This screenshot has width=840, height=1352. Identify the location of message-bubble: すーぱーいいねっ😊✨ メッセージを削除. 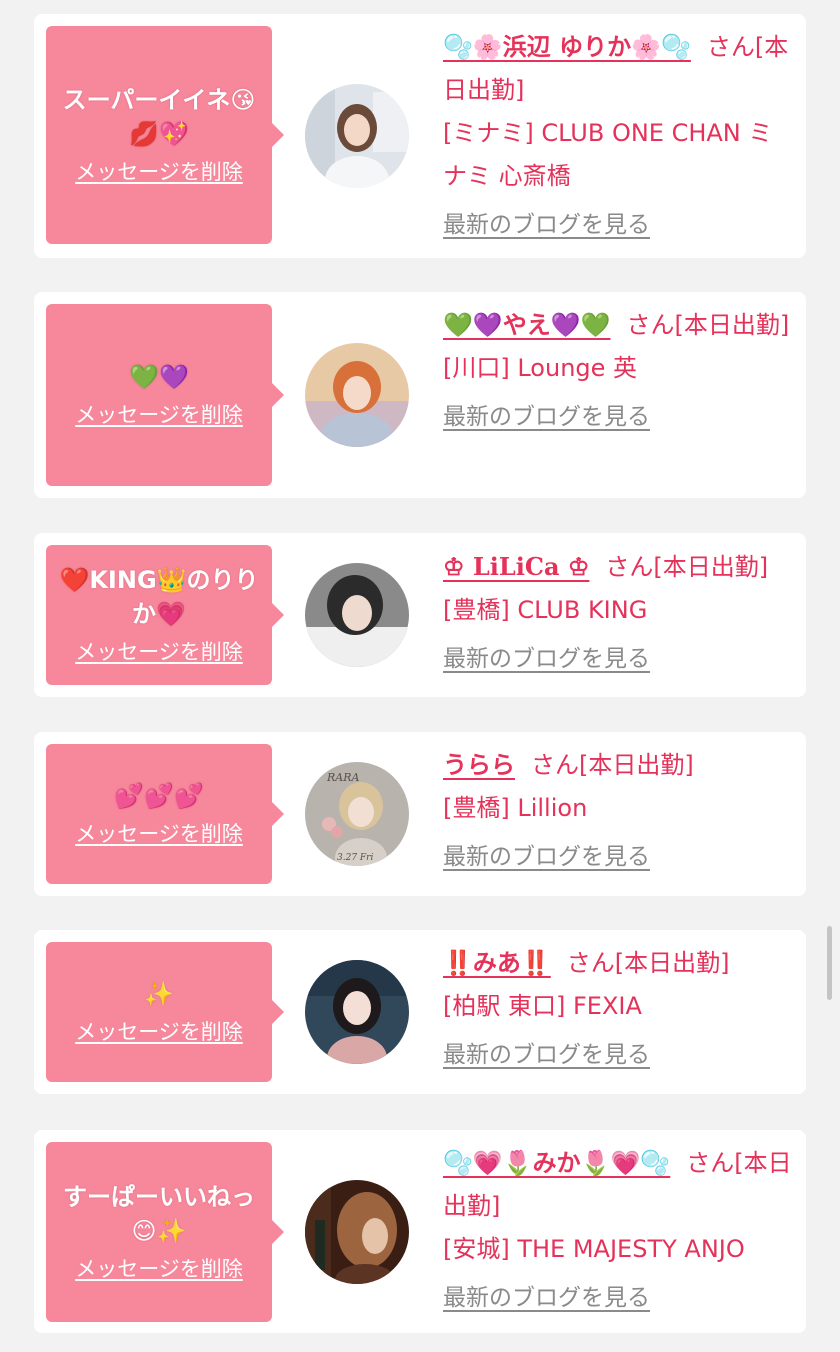
(165, 1232).